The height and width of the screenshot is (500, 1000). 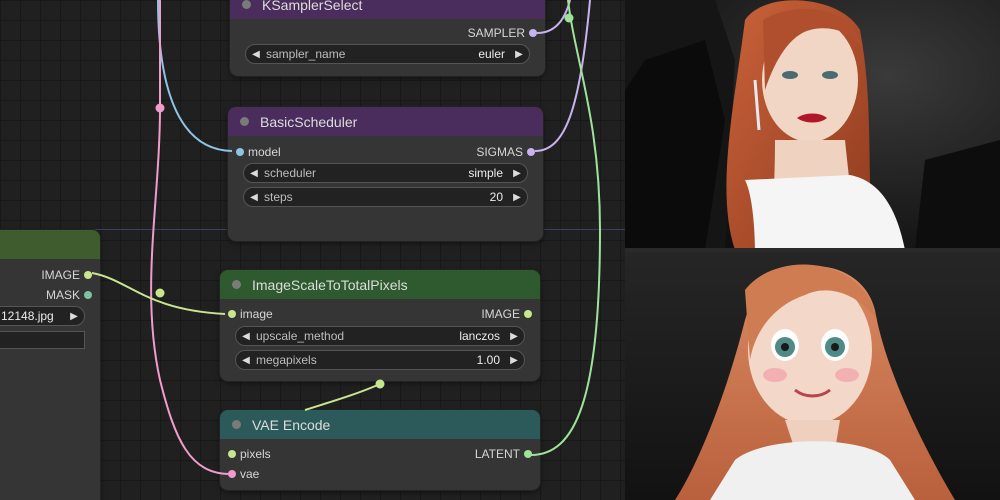 I want to click on wire-vae, so click(x=190, y=237).